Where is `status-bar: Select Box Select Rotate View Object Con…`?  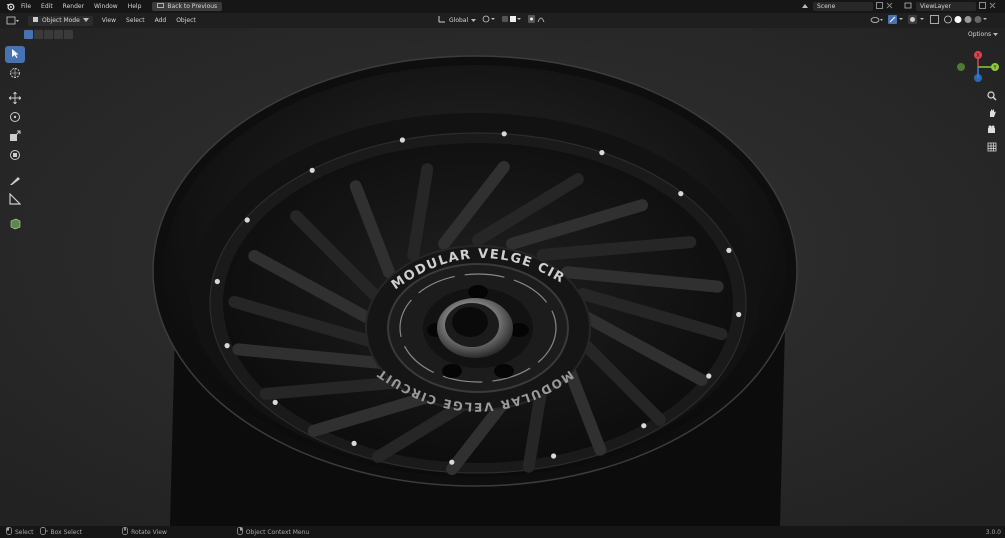 status-bar: Select Box Select Rotate View Object Con… is located at coordinates (502, 532).